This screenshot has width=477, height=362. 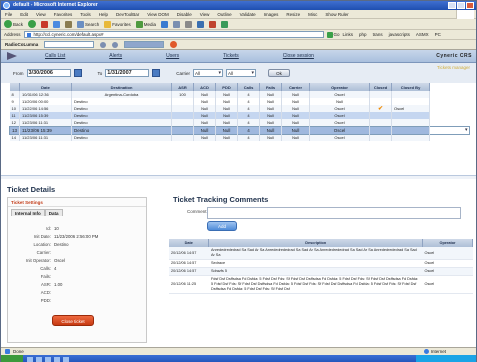 I want to click on from-calendar-icon, so click(x=77, y=73).